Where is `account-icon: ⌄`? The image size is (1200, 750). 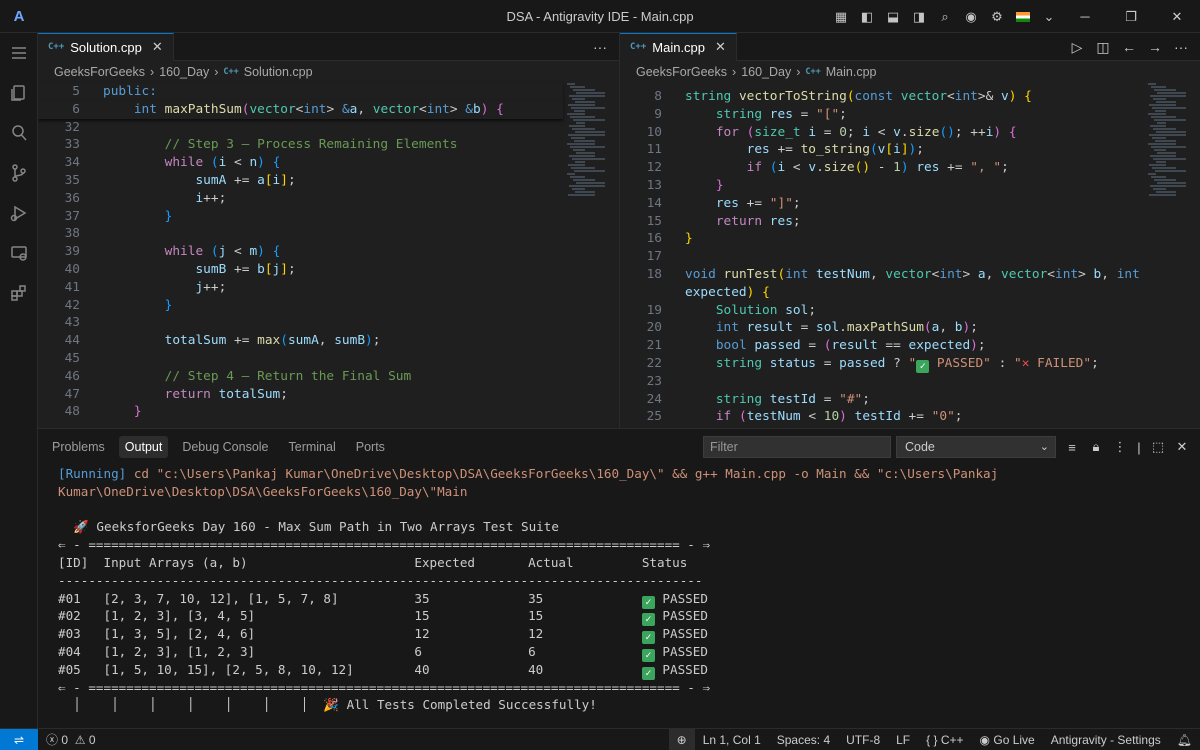
account-icon: ⌄ is located at coordinates (1049, 17).